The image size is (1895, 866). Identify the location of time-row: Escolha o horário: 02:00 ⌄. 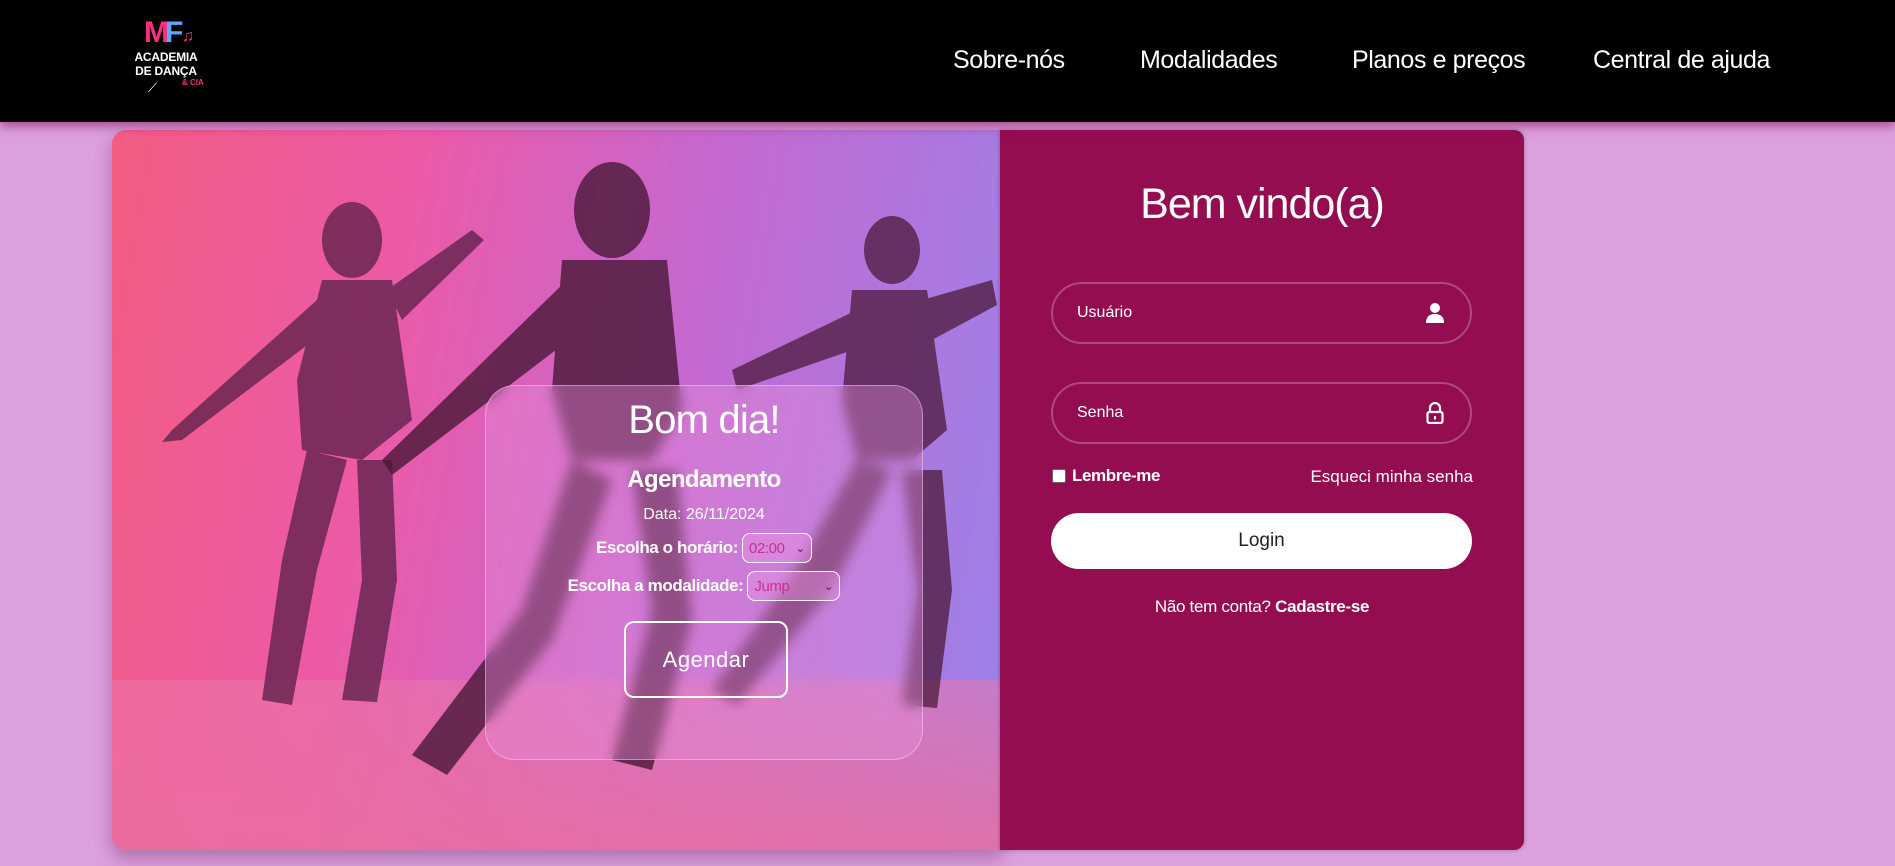
(704, 548).